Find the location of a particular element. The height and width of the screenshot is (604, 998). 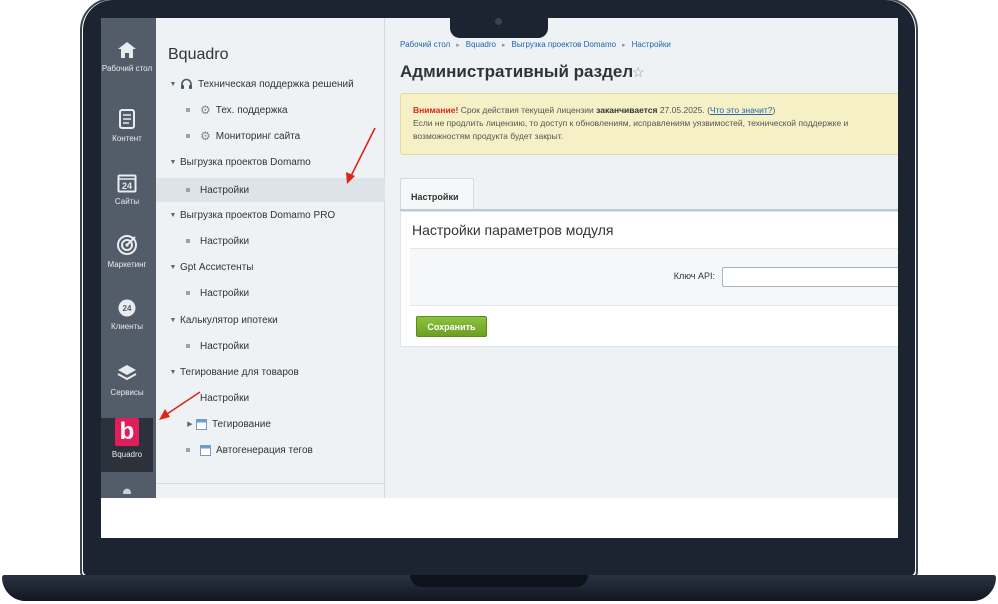

cloud-icon is located at coordinates (127, 491).